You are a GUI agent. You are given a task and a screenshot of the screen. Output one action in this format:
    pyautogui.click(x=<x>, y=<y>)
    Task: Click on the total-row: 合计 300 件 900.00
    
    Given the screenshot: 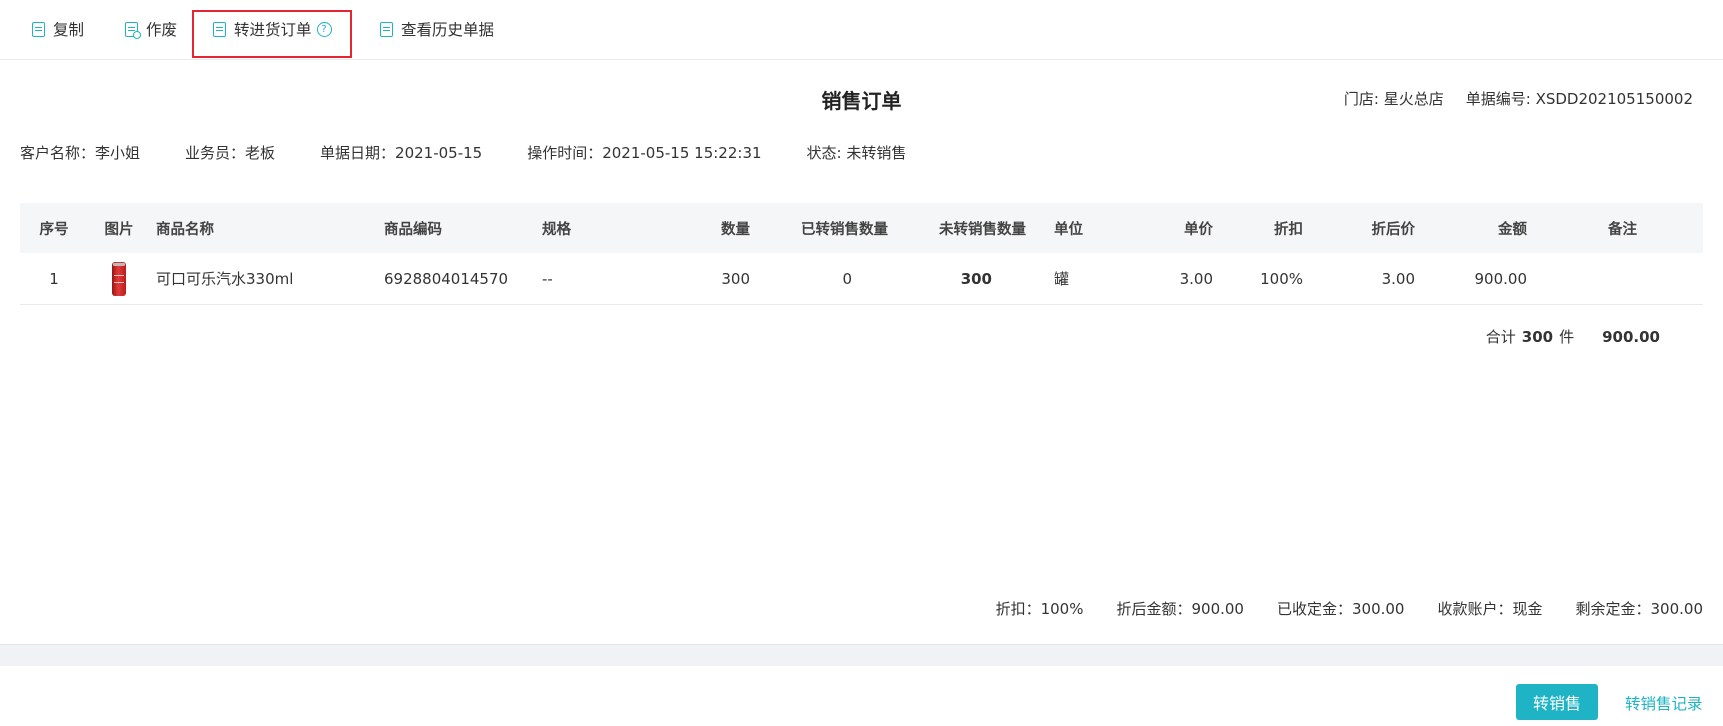 What is the action you would take?
    pyautogui.click(x=1573, y=336)
    